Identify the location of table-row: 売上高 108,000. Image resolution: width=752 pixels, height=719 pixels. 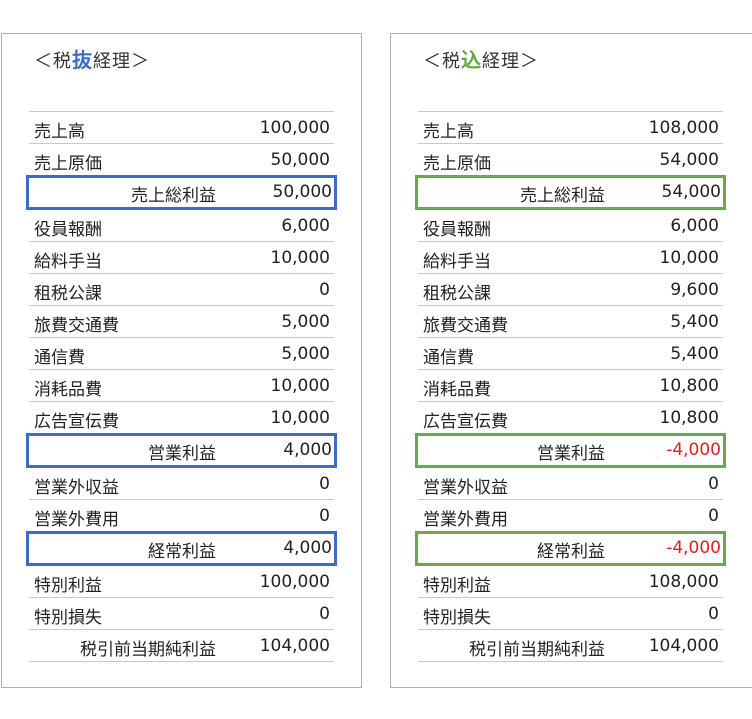
(570, 128).